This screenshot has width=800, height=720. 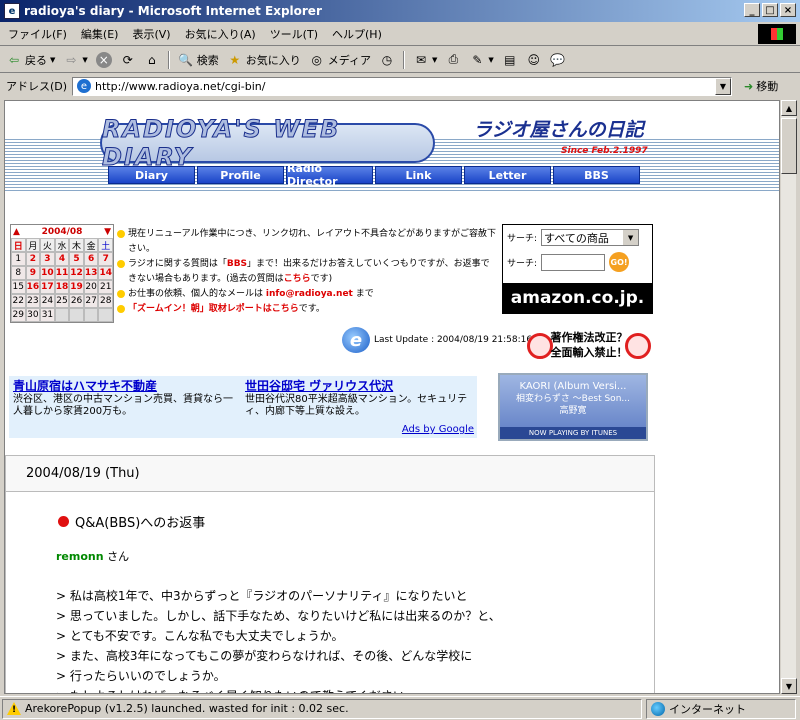 What do you see at coordinates (788, 10) in the screenshot?
I see `close-button: ×` at bounding box center [788, 10].